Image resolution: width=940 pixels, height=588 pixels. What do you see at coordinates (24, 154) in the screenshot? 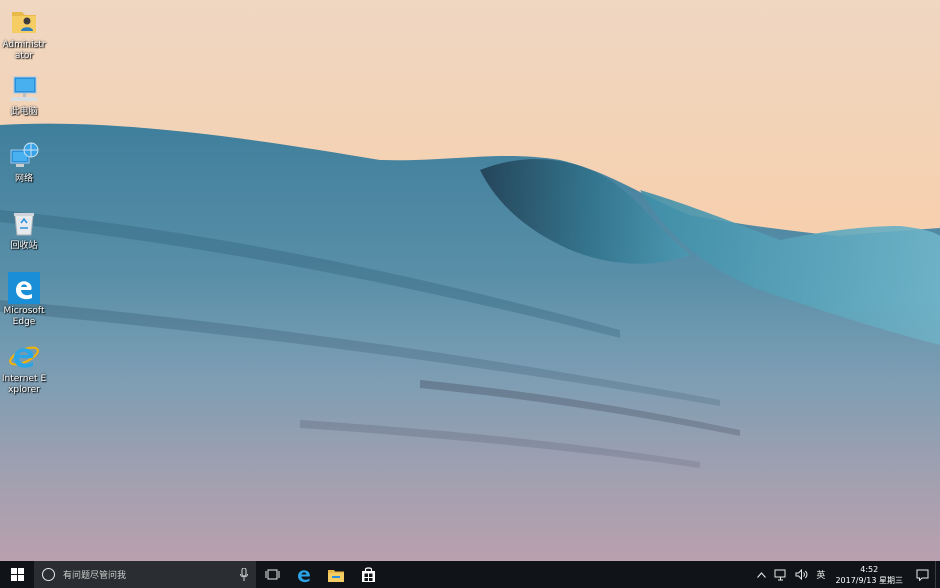
I see `network-icon` at bounding box center [24, 154].